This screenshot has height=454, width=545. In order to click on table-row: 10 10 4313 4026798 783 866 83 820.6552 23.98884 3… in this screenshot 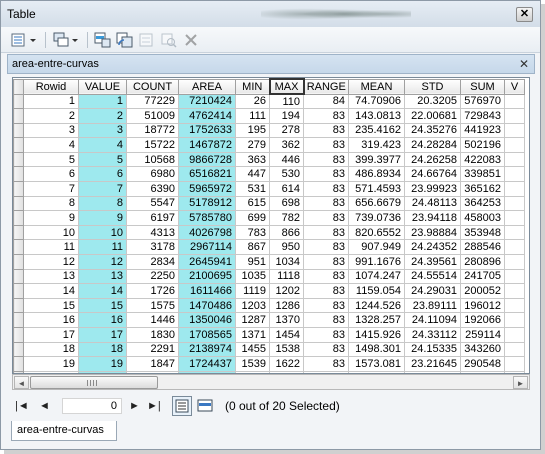, I will do `click(269, 232)`.